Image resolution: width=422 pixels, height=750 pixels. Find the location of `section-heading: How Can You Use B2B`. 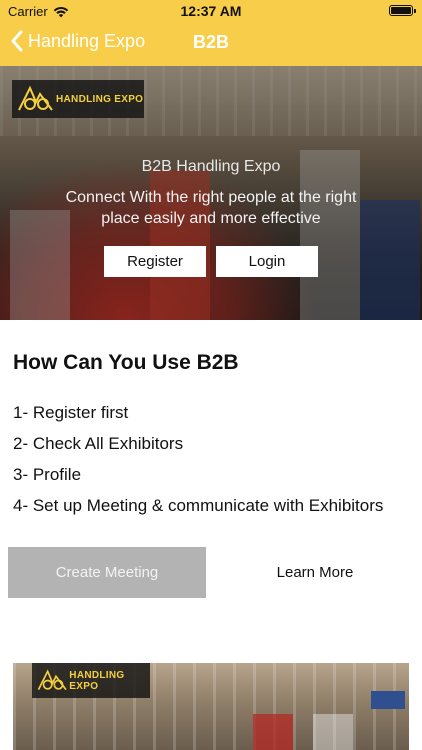

section-heading: How Can You Use B2B is located at coordinates (126, 362).